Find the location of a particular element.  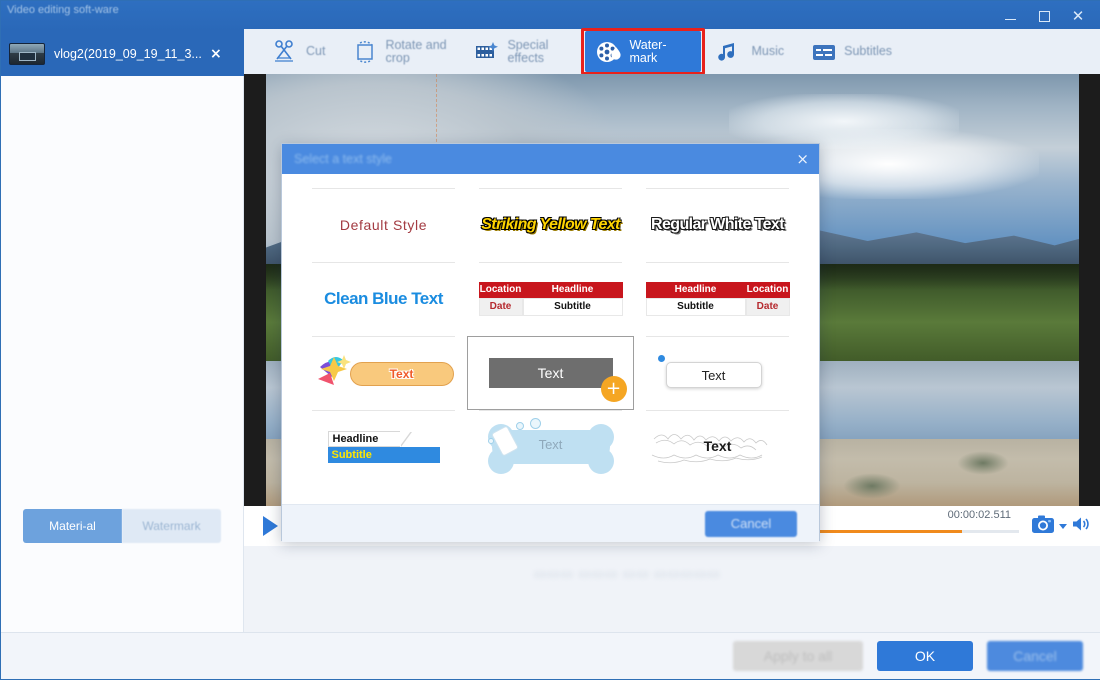

film-sparkle-icon is located at coordinates (487, 52).